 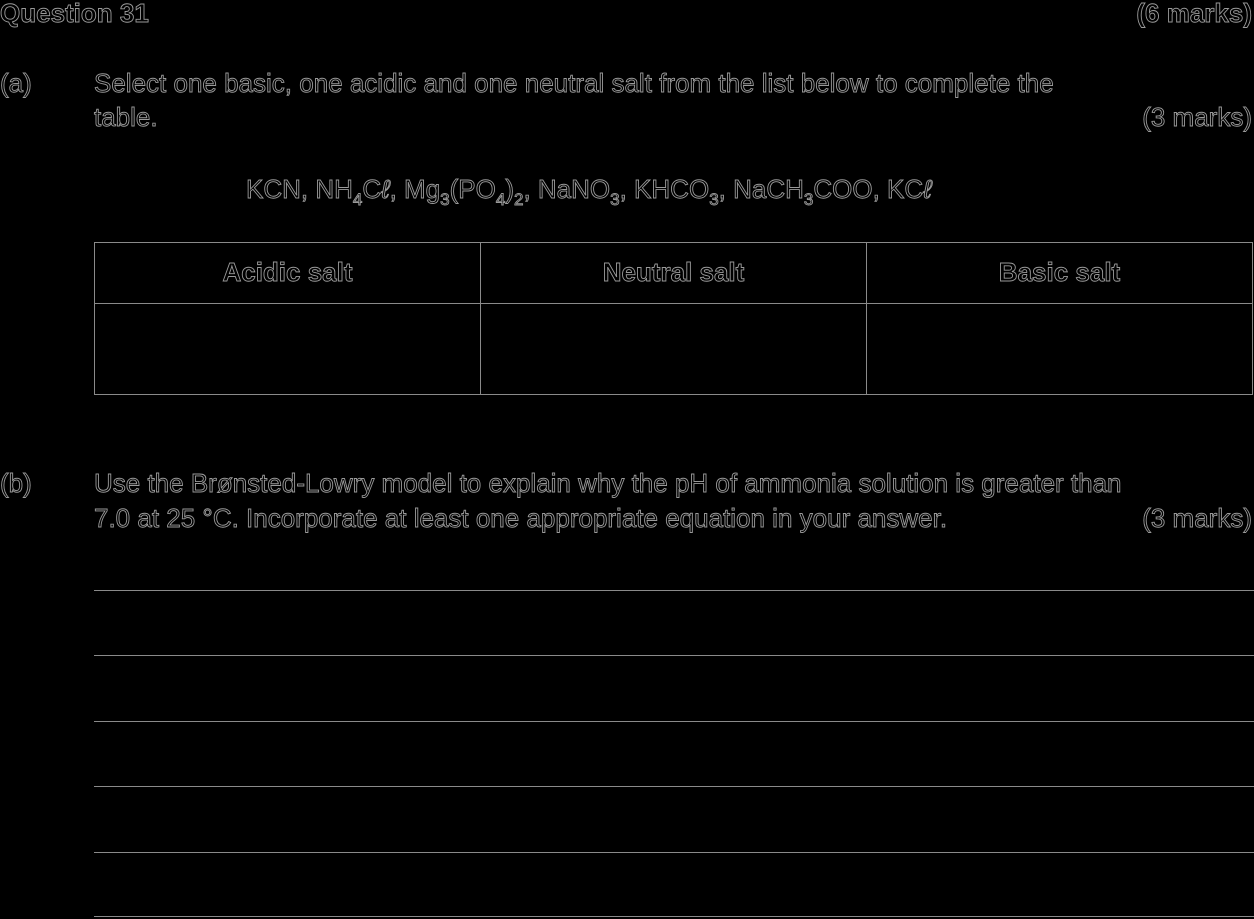 What do you see at coordinates (74, 14) in the screenshot?
I see `question-title: Question 31` at bounding box center [74, 14].